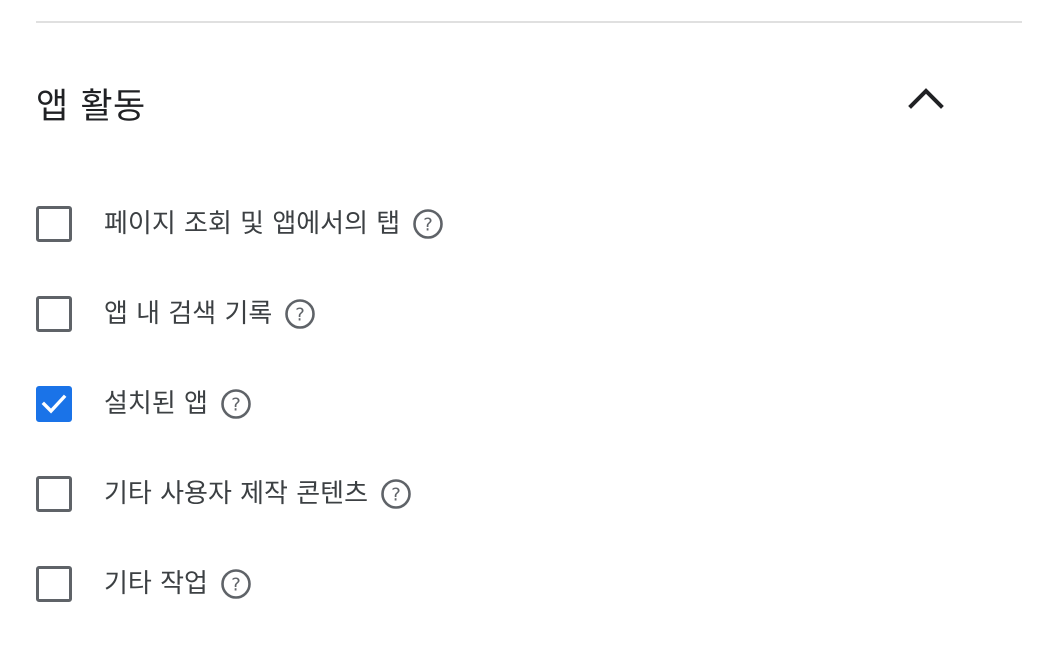 This screenshot has width=1042, height=654. What do you see at coordinates (156, 404) in the screenshot?
I see `option-label: 설치된 앱` at bounding box center [156, 404].